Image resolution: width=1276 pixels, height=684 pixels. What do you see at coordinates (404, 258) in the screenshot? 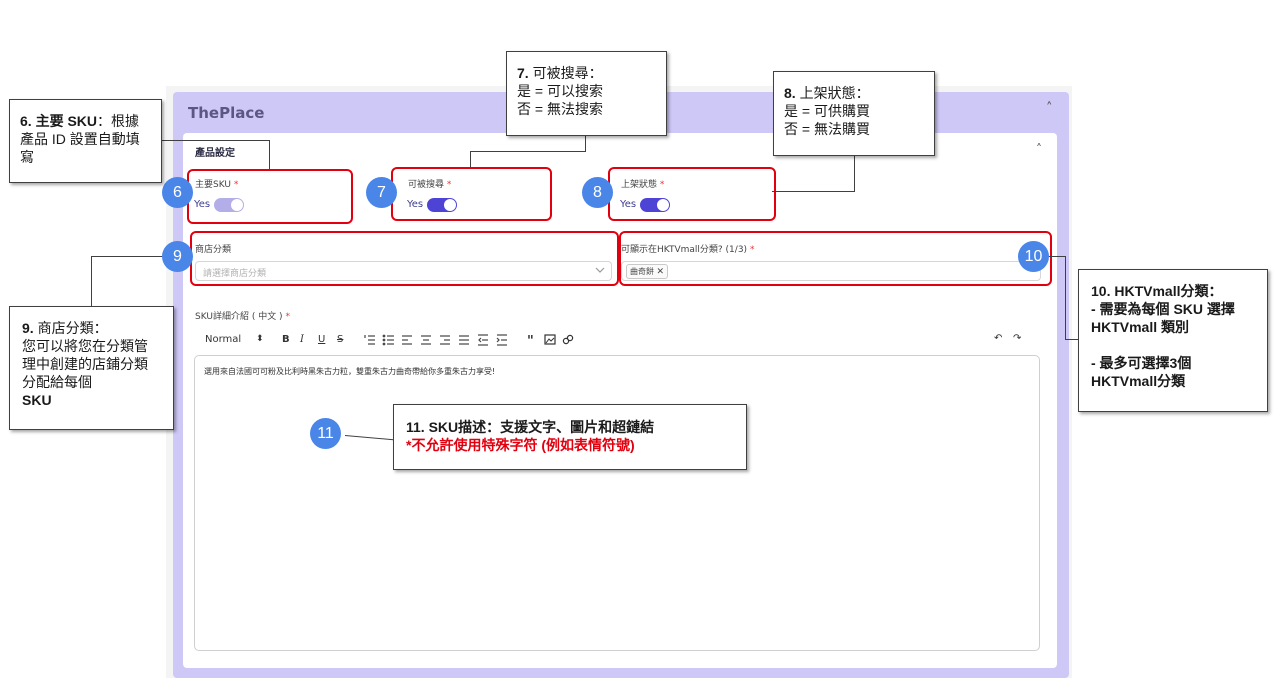
I see `highlight-store-category` at bounding box center [404, 258].